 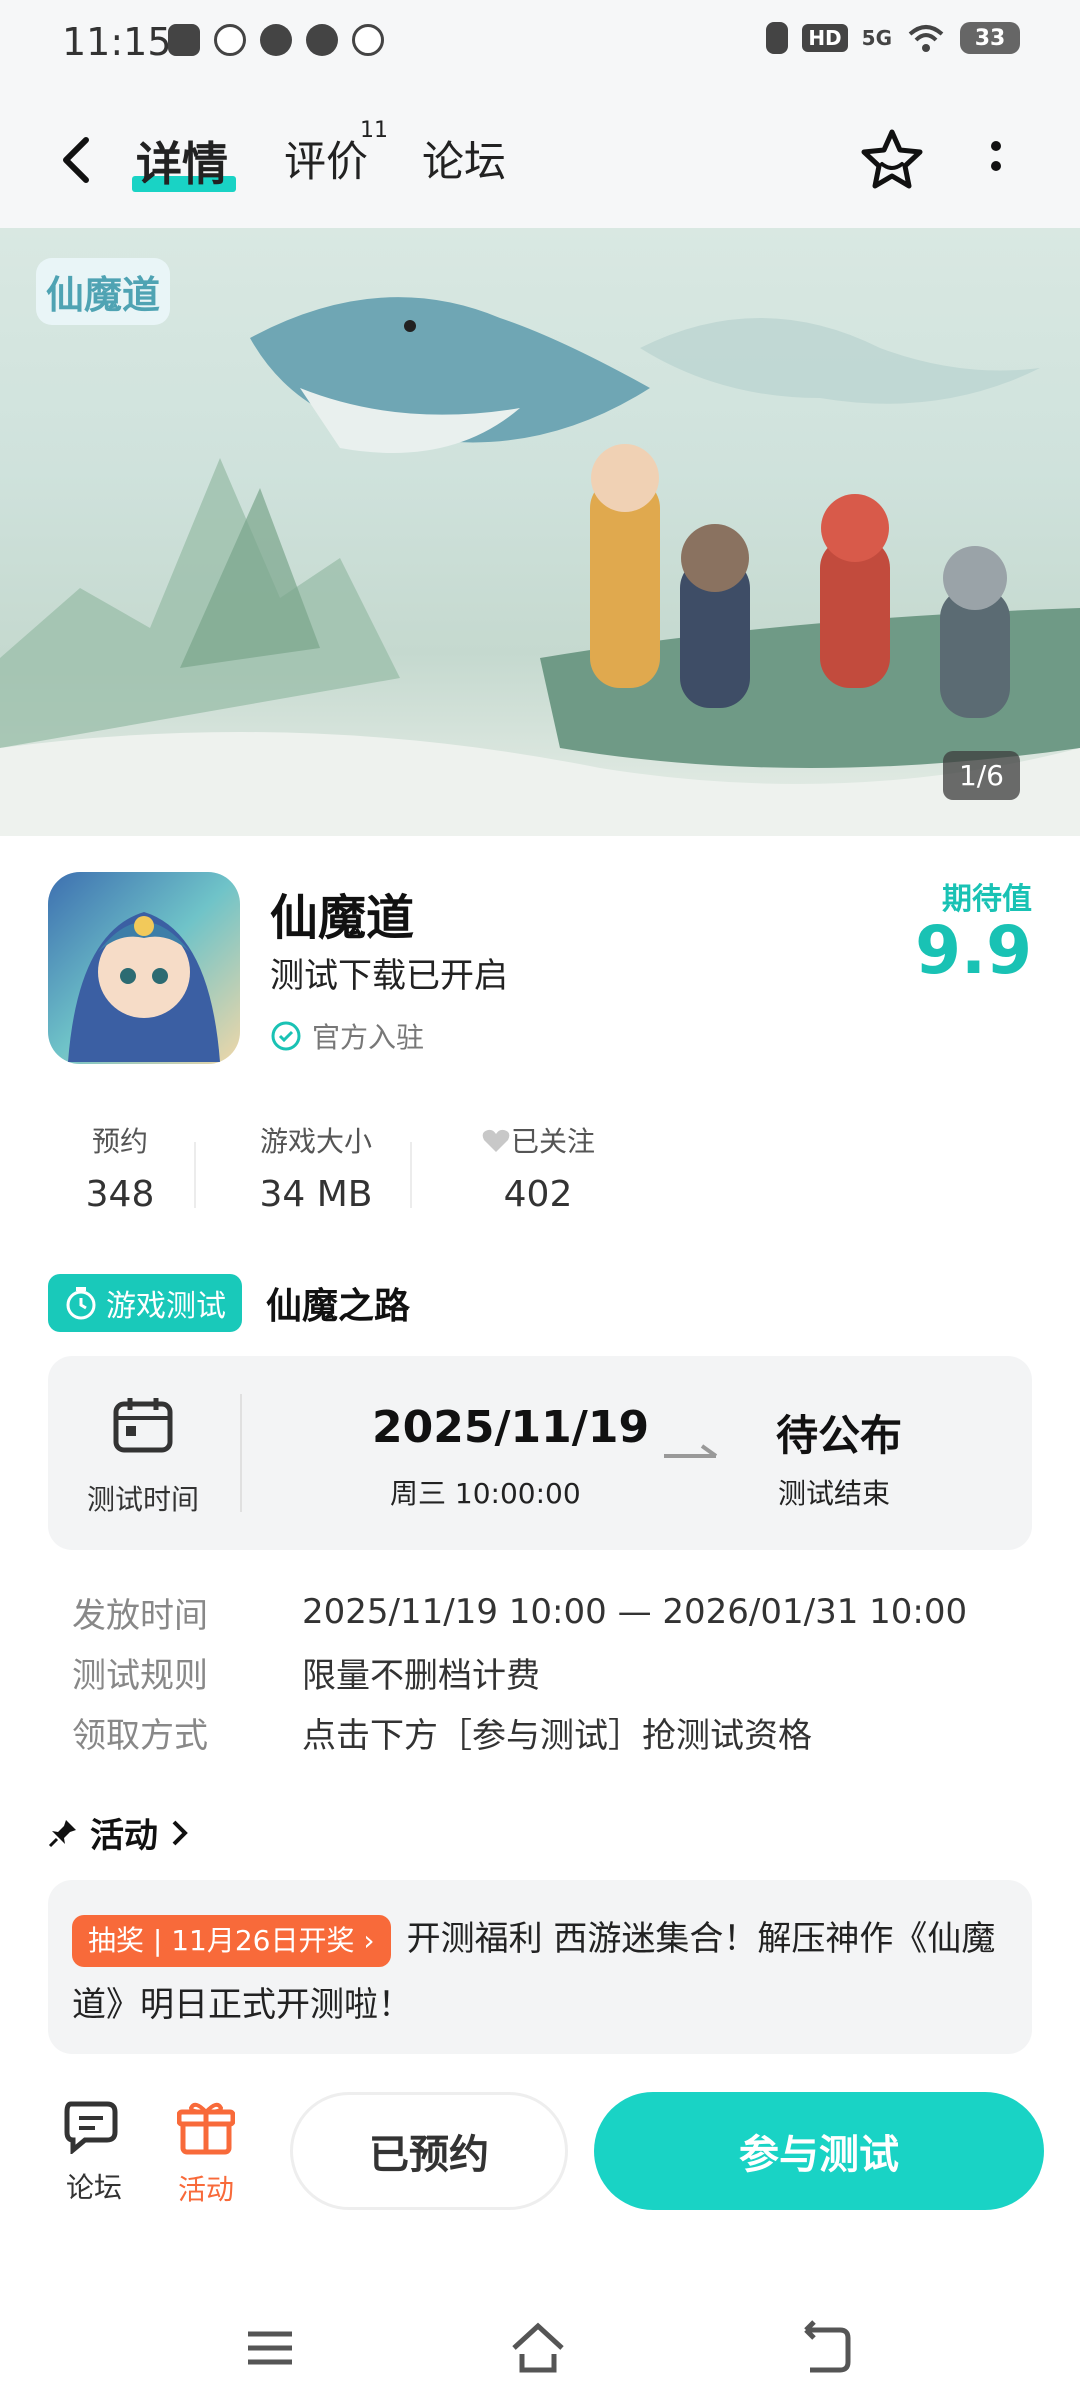 I want to click on bottom-action-bar: 论坛 活动 已预约 参与测试, so click(x=540, y=2170).